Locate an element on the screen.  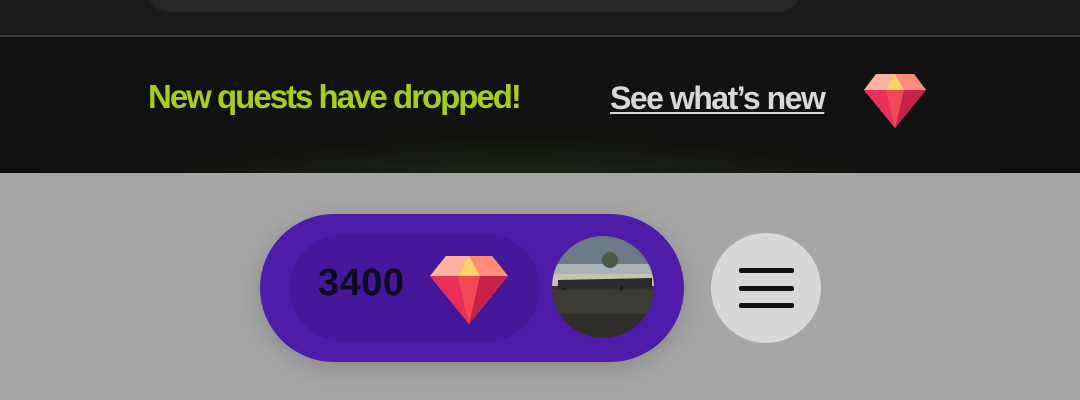
points-value: 3400 is located at coordinates (361, 283).